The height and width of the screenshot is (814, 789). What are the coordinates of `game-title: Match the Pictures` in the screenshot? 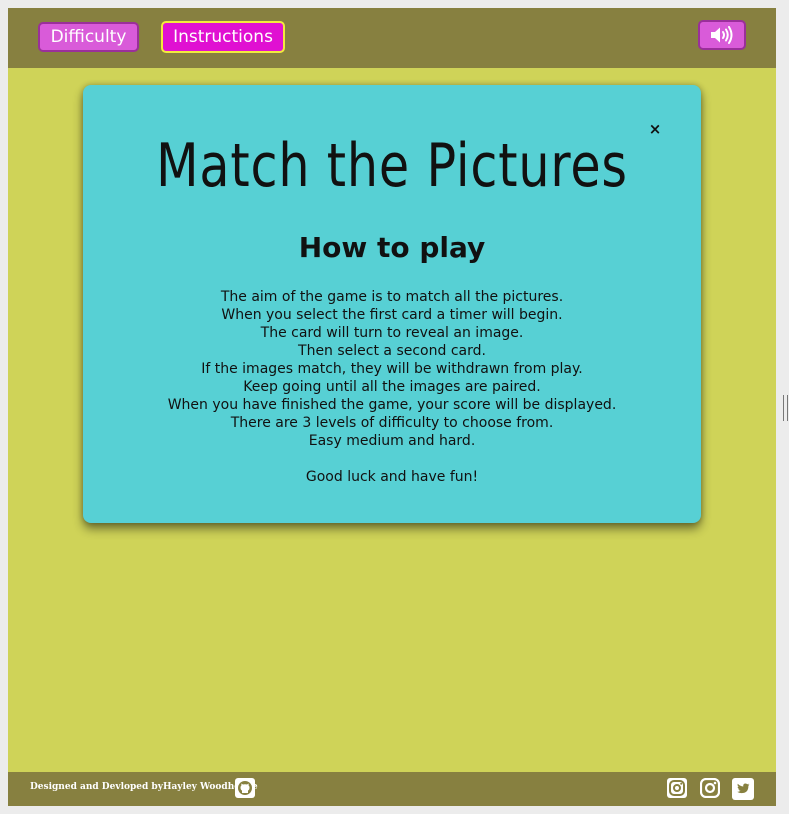 It's located at (392, 166).